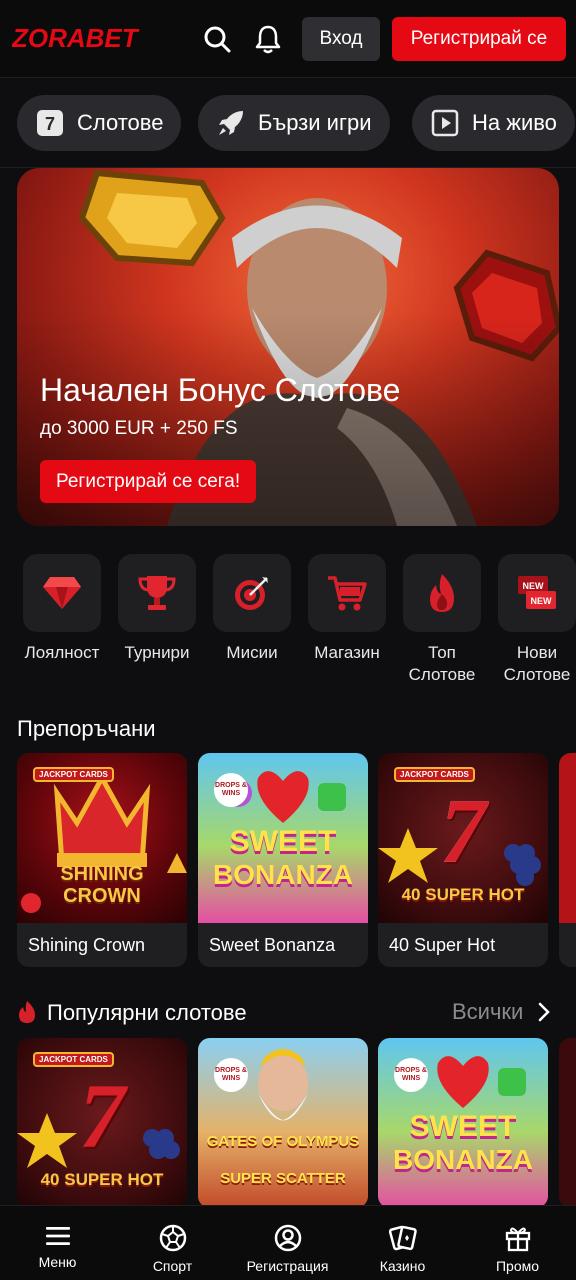 This screenshot has height=1280, width=576. I want to click on nav-promo: Промо, so click(517, 1243).